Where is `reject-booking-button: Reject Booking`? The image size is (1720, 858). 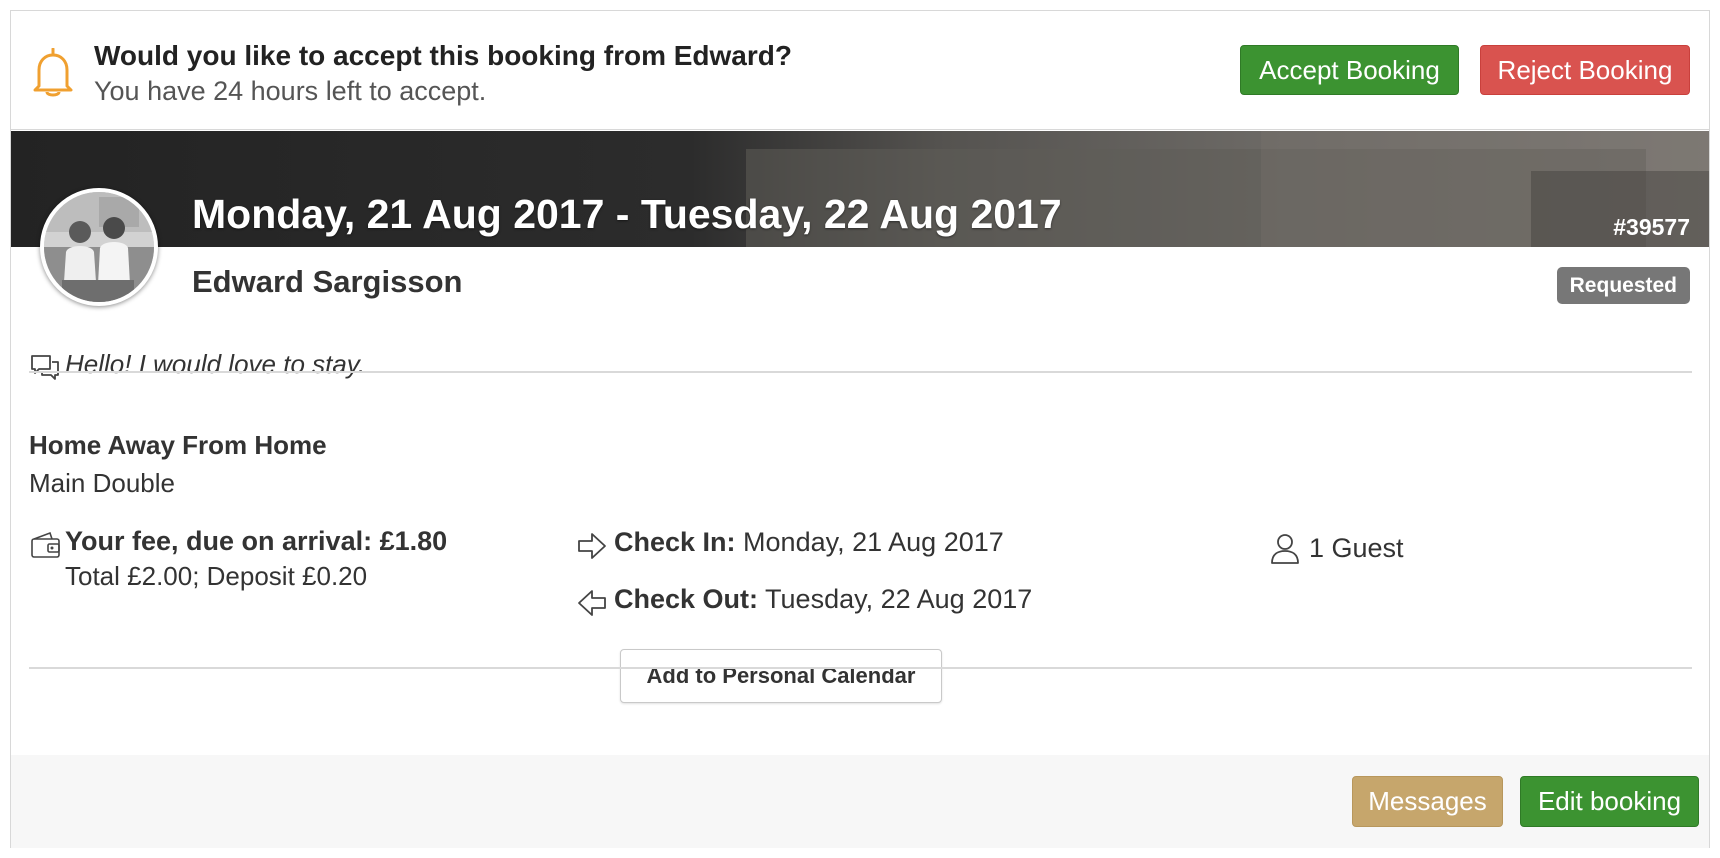 reject-booking-button: Reject Booking is located at coordinates (1585, 70).